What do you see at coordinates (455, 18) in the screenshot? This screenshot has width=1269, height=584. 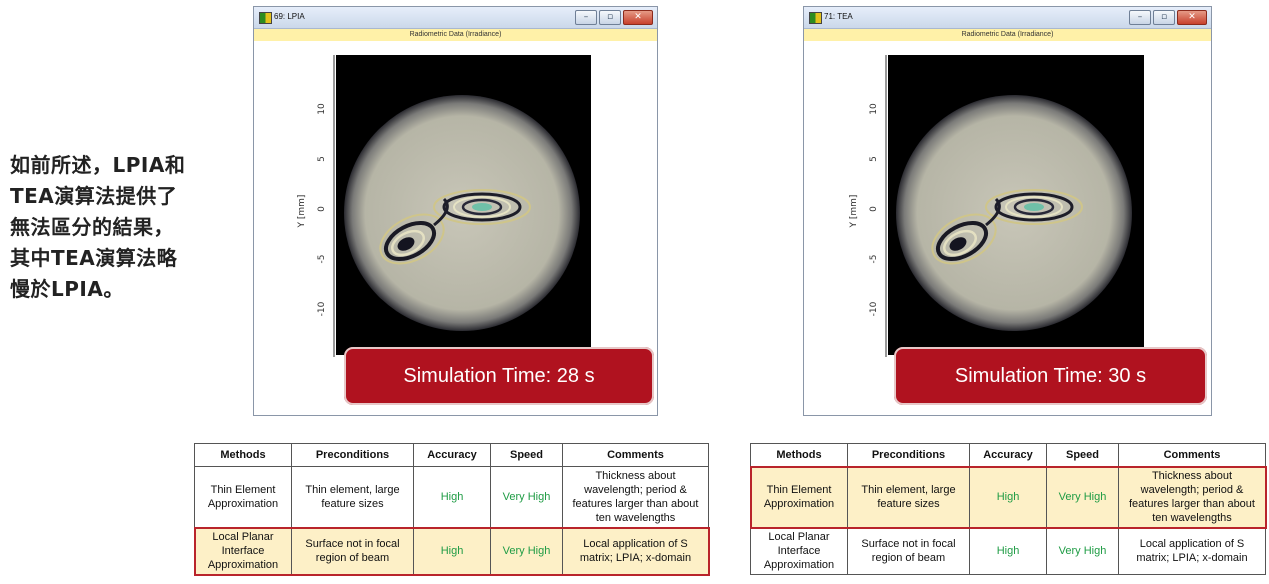 I see `window-titlebar: 69: LPIA – ▫ ✕` at bounding box center [455, 18].